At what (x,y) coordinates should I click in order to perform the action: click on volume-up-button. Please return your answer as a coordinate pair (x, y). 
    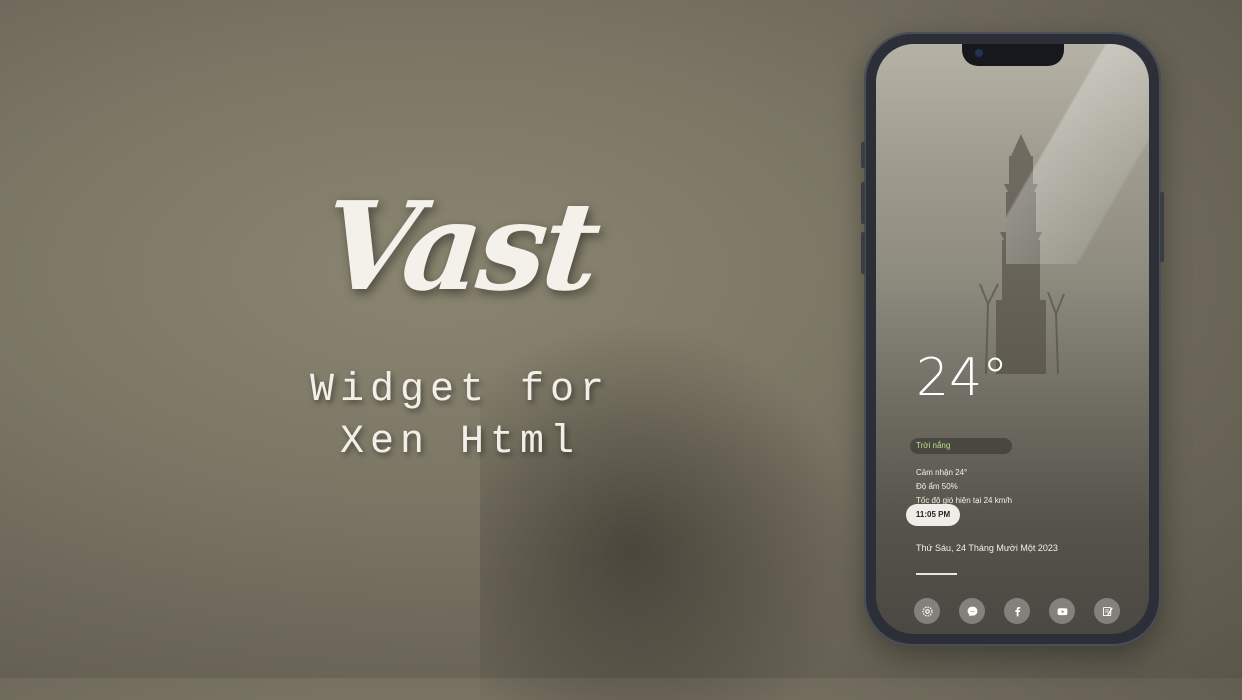
    Looking at the image, I should click on (863, 203).